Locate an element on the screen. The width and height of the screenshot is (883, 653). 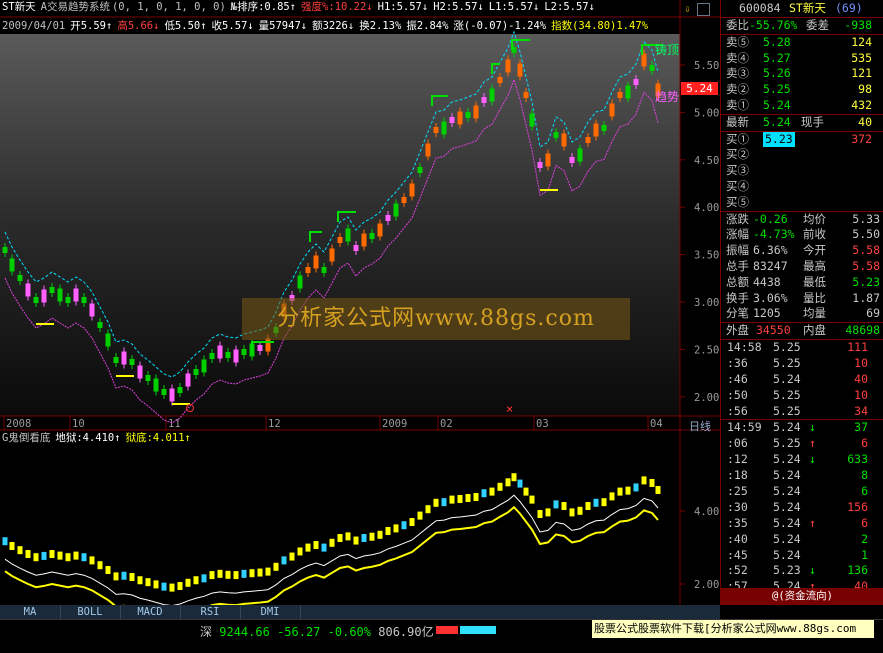
diff-label: 委差 is located at coordinates (817, 25).